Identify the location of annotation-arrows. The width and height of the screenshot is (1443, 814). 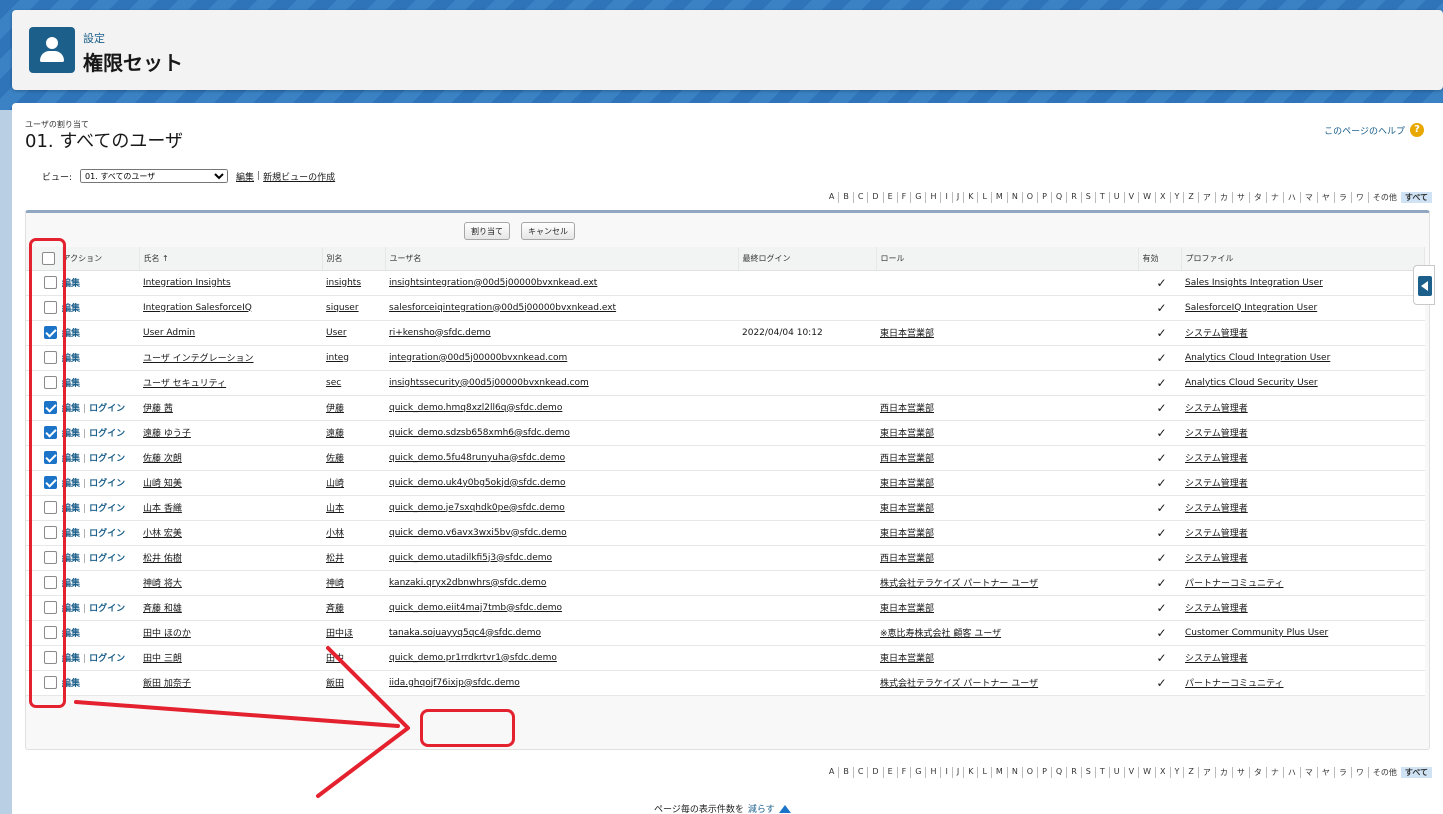
(242, 722).